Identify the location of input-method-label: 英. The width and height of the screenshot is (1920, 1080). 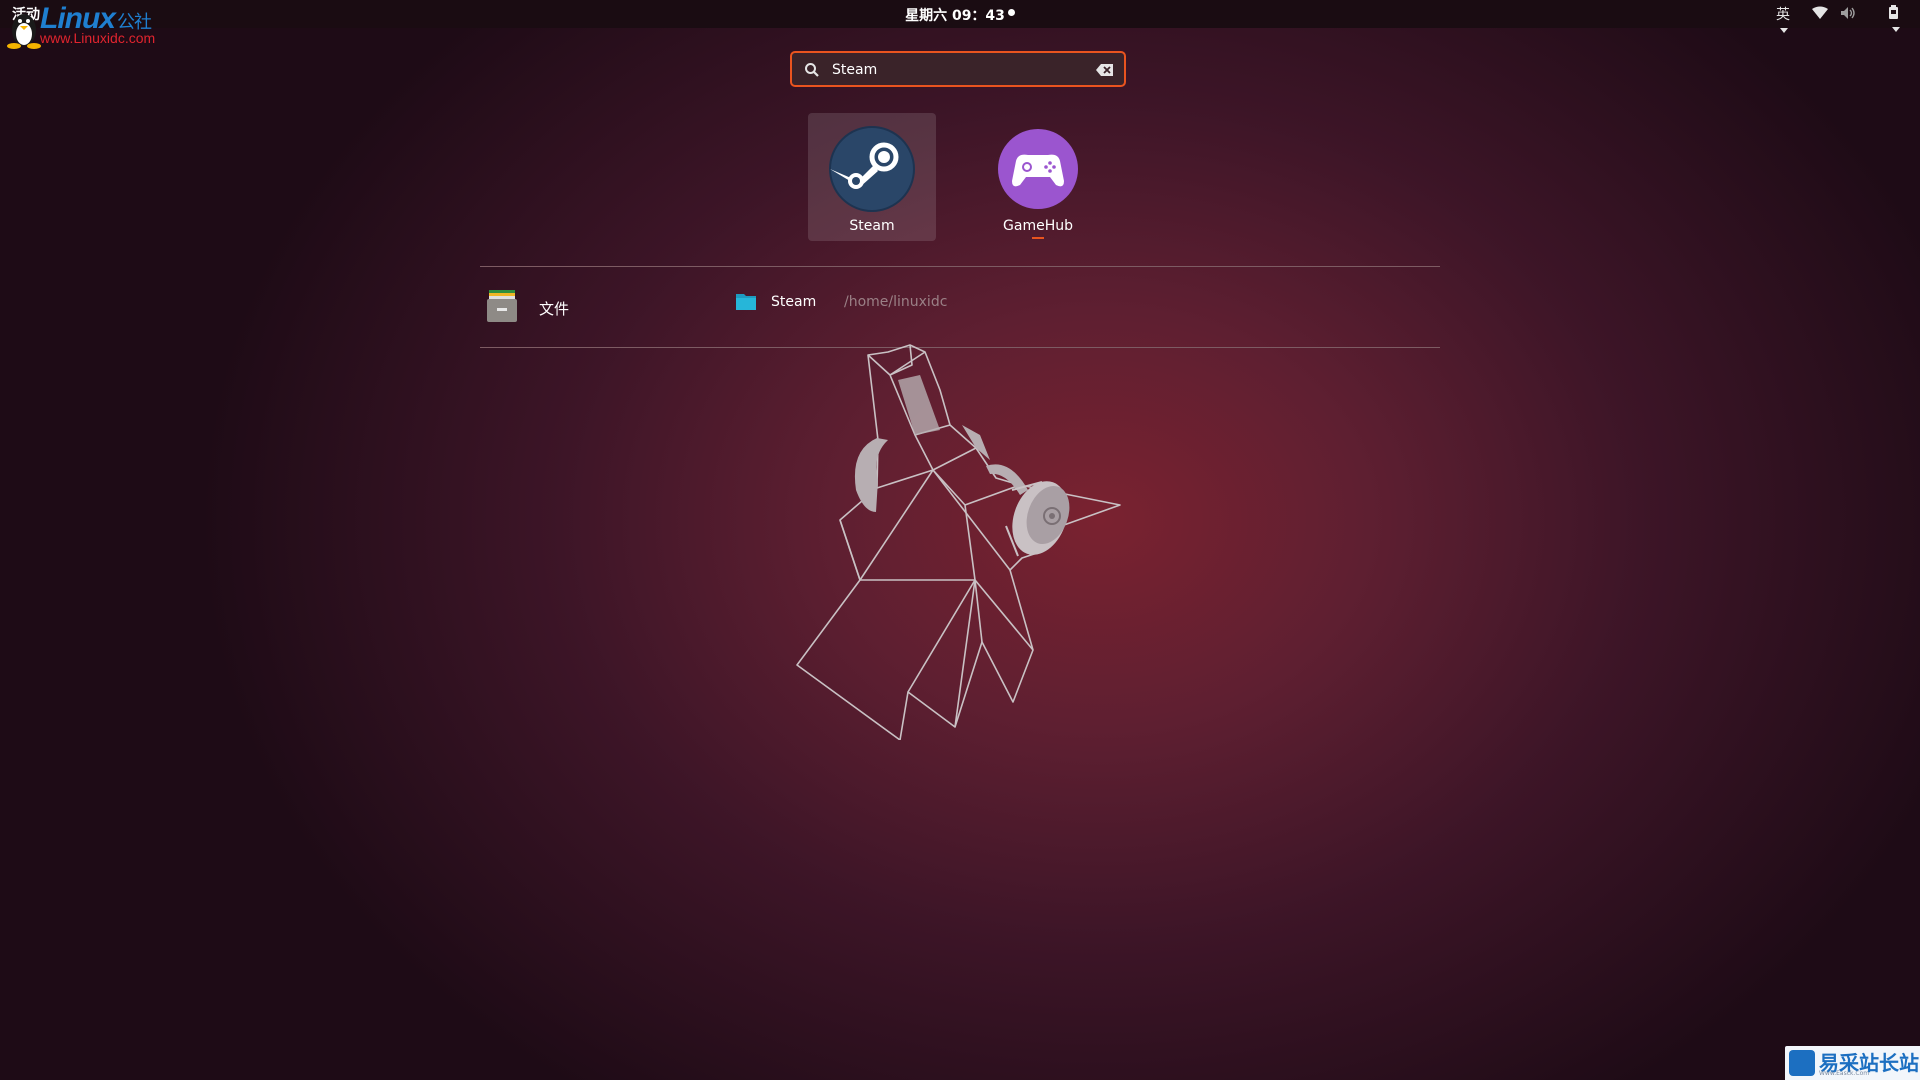
(1783, 15).